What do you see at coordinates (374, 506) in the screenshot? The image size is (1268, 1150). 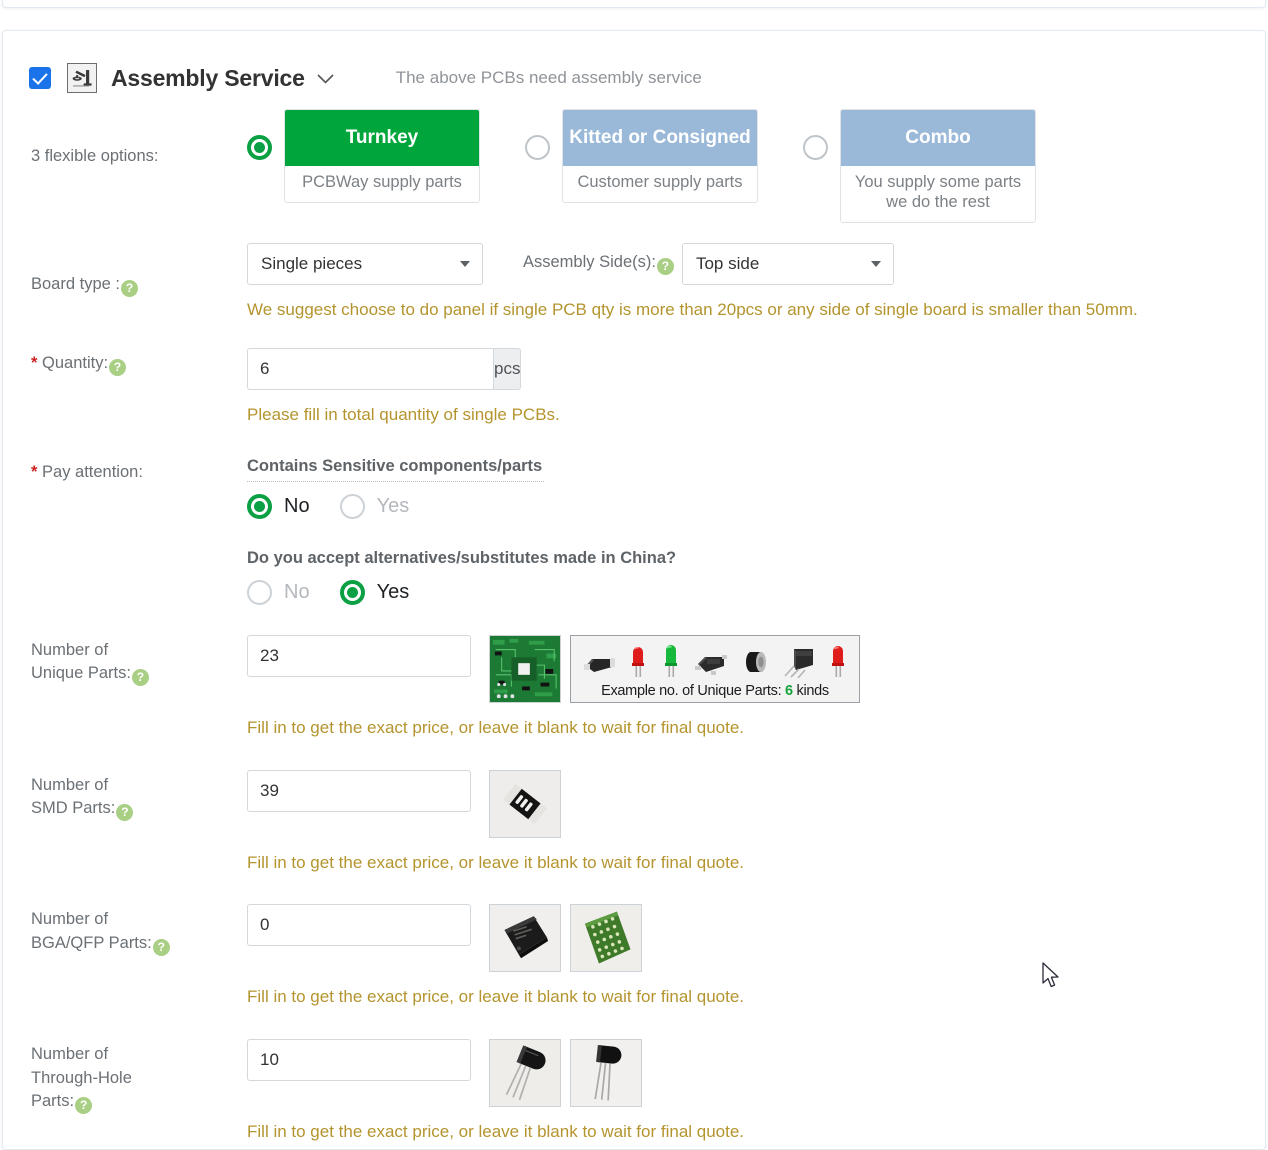 I see `sensitive-components-yes: Yes` at bounding box center [374, 506].